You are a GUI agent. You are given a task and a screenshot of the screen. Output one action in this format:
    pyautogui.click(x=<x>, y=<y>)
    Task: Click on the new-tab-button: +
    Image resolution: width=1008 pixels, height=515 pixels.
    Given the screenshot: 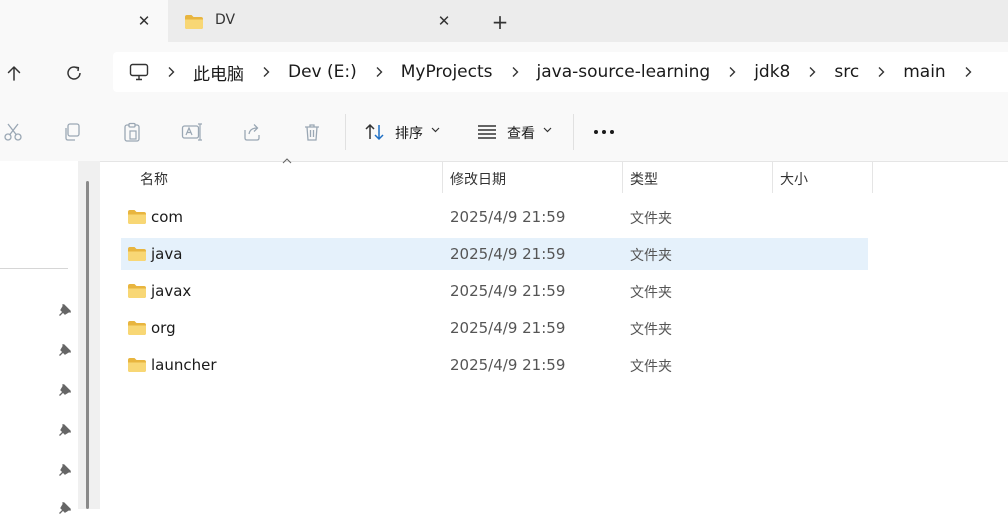 What is the action you would take?
    pyautogui.click(x=500, y=22)
    